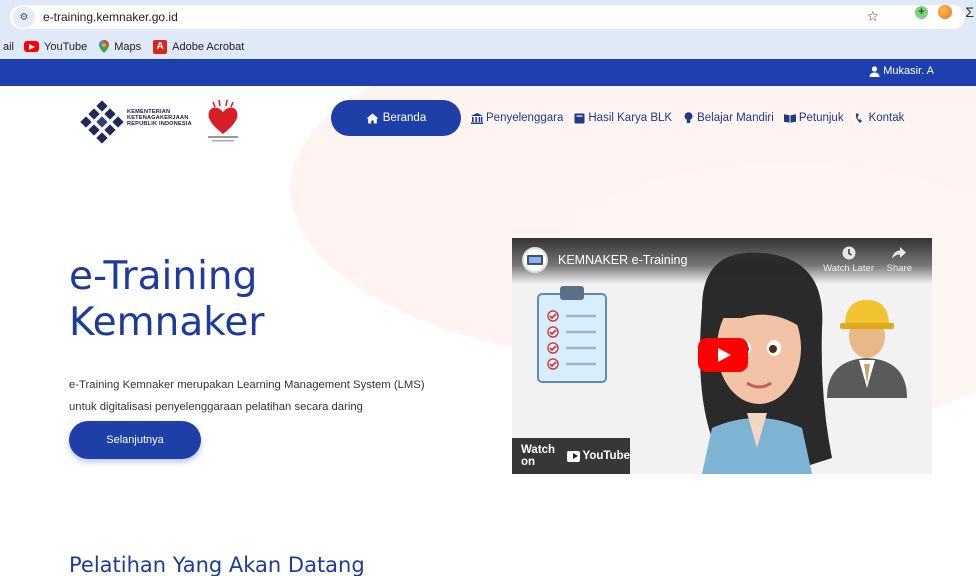 The image size is (976, 576). I want to click on selanjutnya-button: Selanjutnya, so click(135, 440).